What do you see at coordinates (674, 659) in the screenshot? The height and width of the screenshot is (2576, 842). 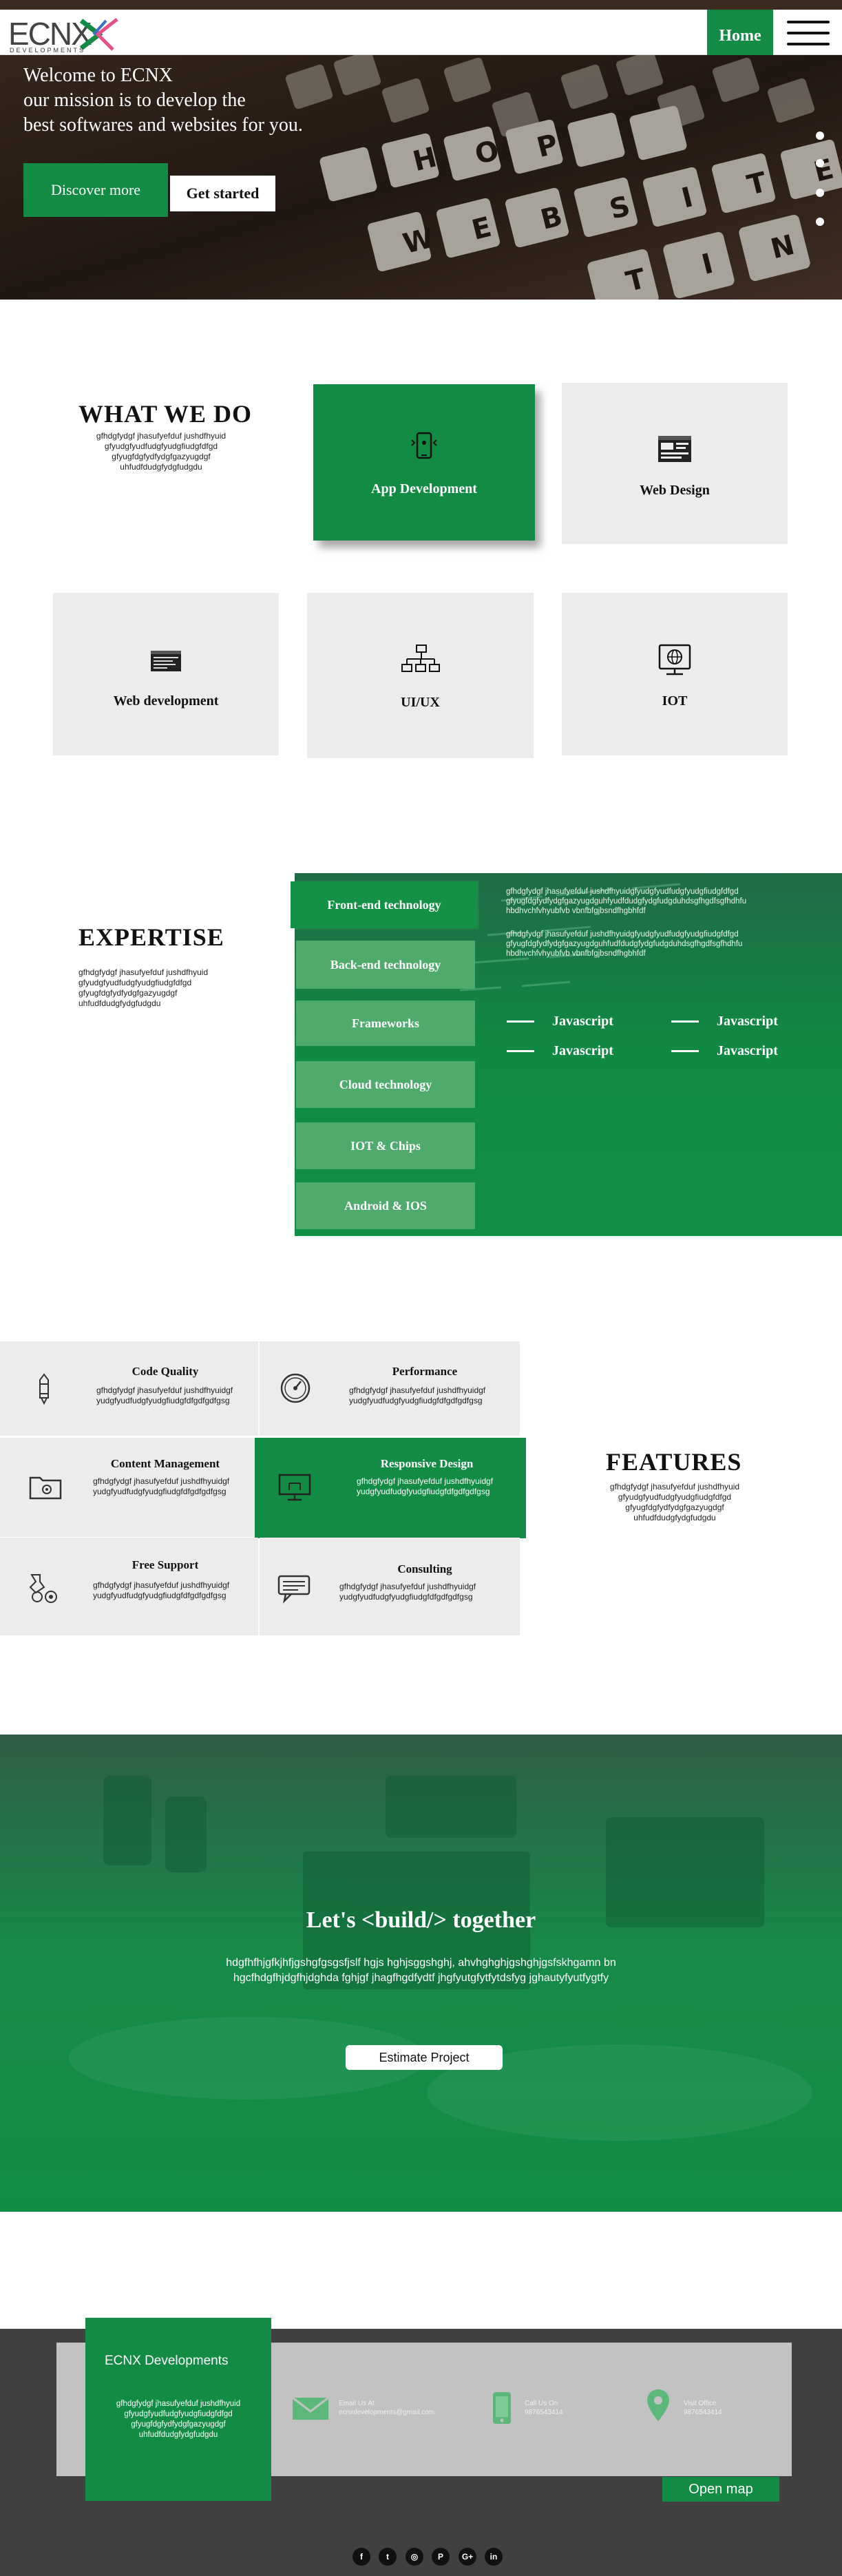 I see `iot-globe-icon` at bounding box center [674, 659].